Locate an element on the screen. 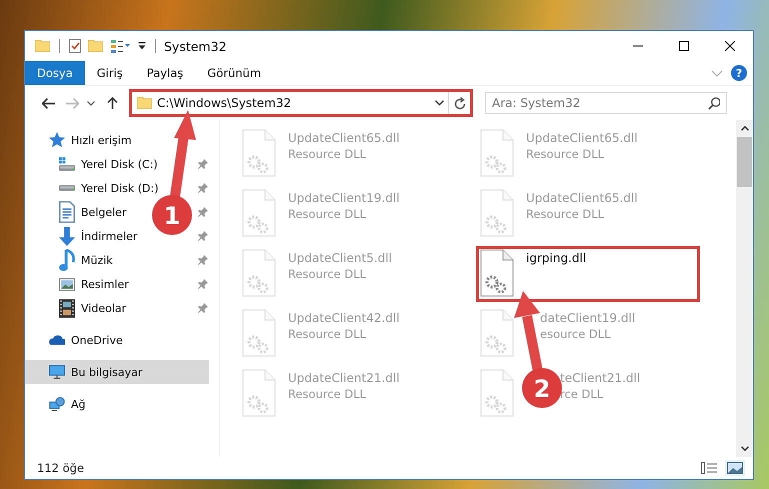  sidebar-item: Videolar is located at coordinates (76, 308).